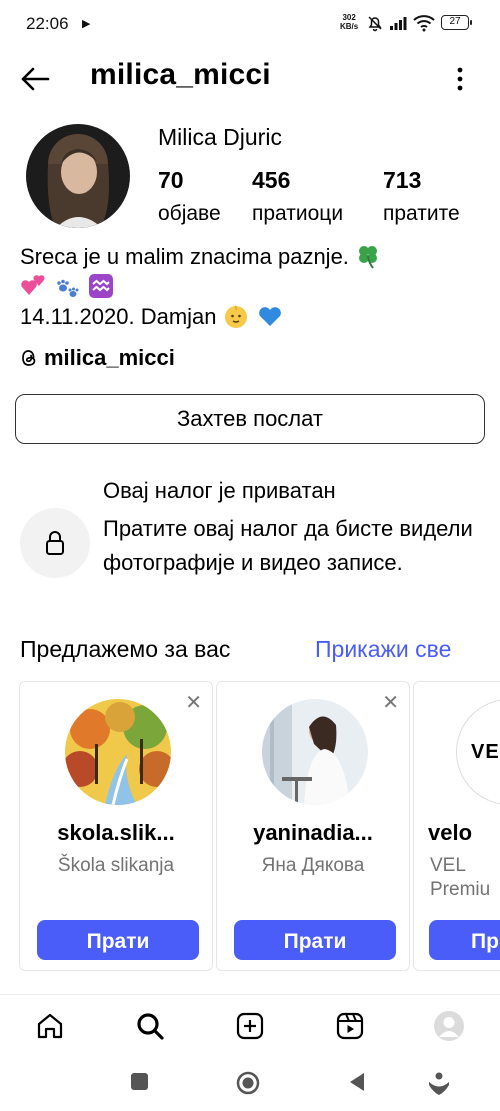 The width and height of the screenshot is (500, 1111). I want to click on back-arrow-icon, so click(35, 79).